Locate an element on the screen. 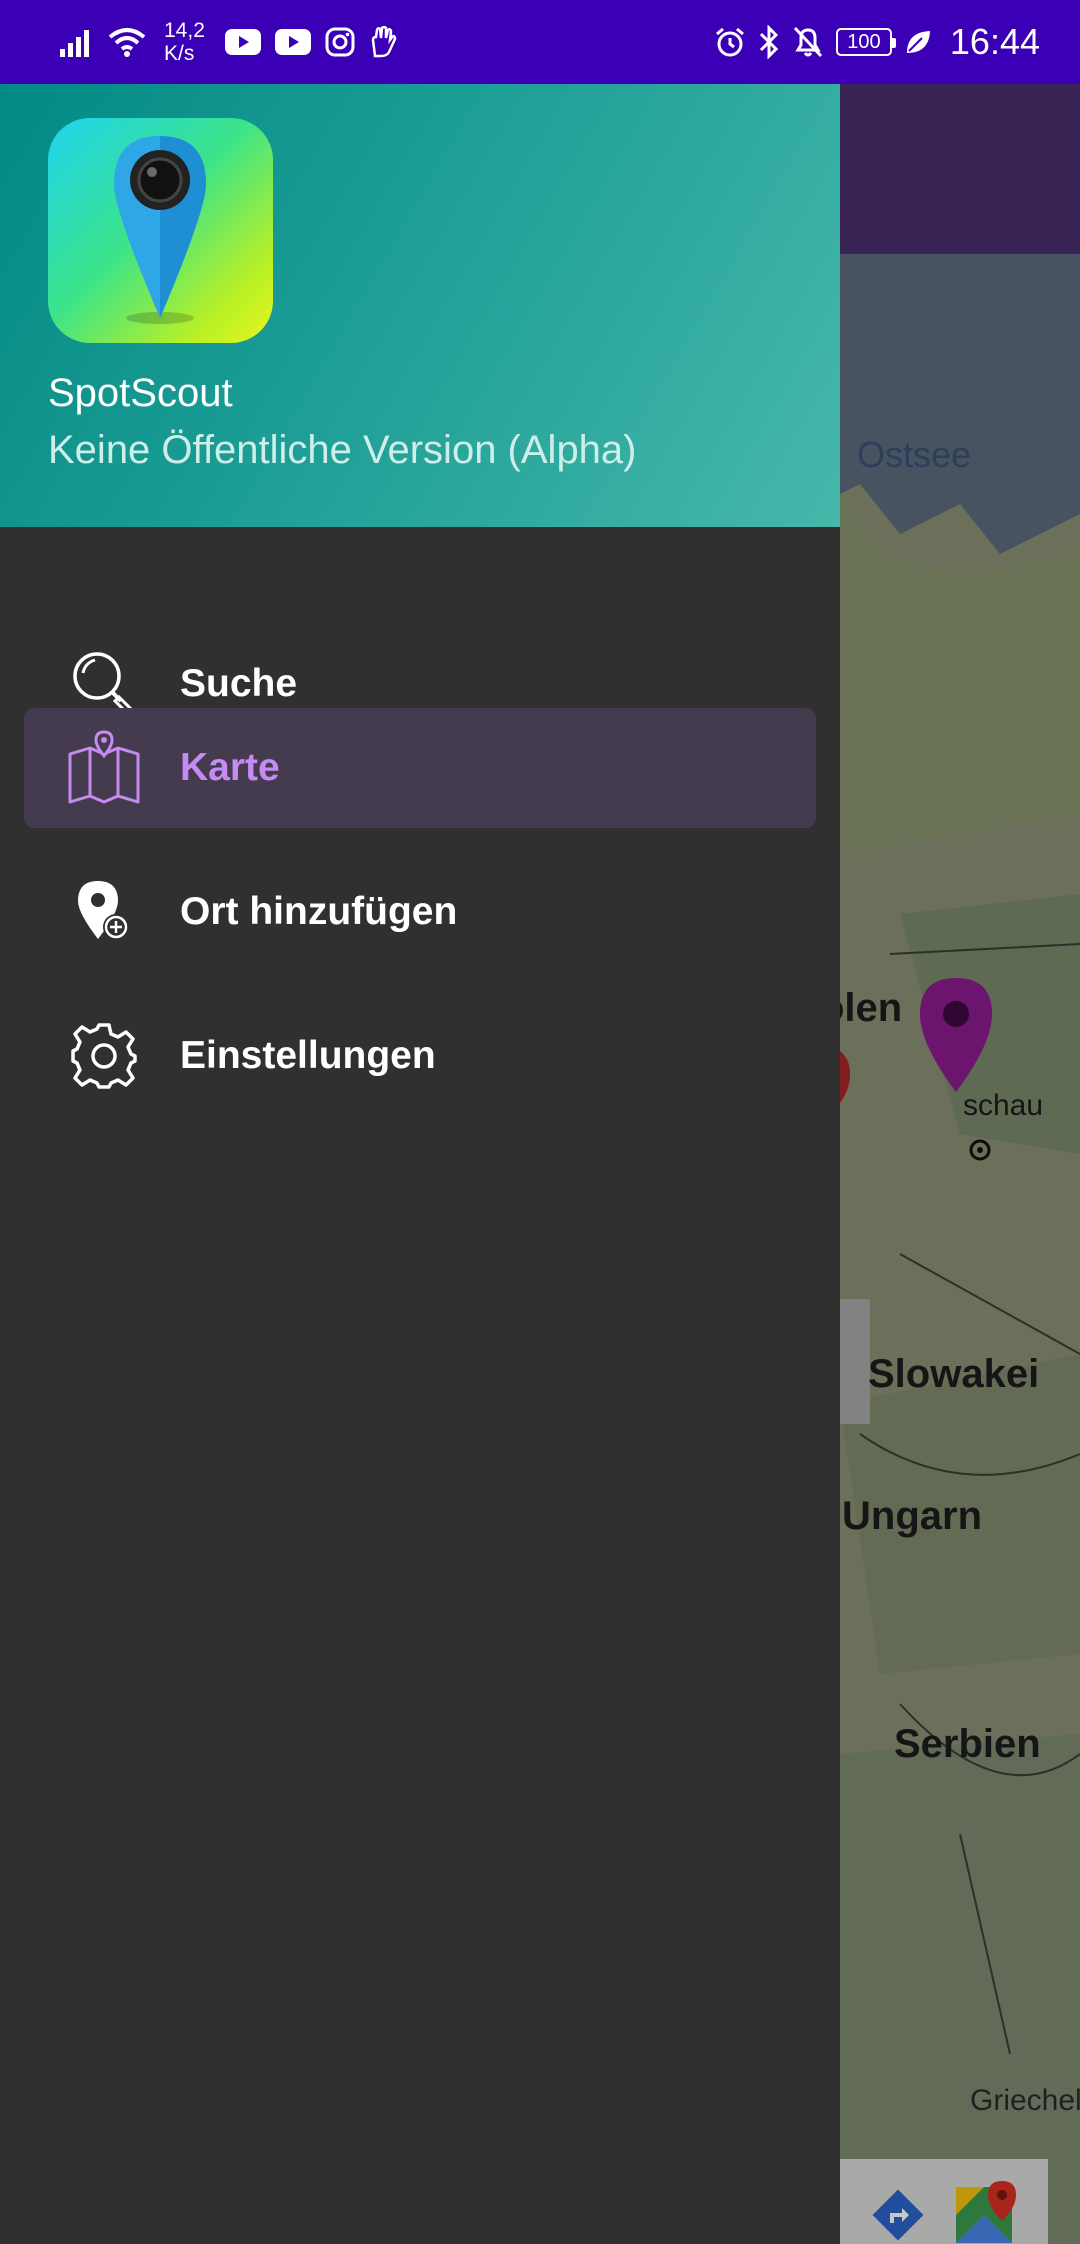 Image resolution: width=1080 pixels, height=2244 pixels. nav-item-label: Suche is located at coordinates (239, 683).